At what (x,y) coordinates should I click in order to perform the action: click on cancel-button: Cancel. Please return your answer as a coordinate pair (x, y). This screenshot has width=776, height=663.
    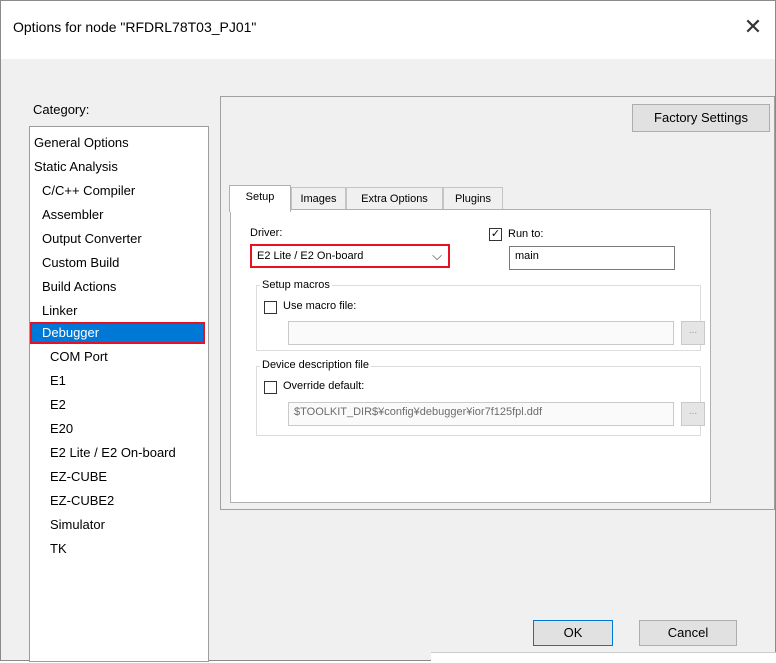
    Looking at the image, I should click on (688, 633).